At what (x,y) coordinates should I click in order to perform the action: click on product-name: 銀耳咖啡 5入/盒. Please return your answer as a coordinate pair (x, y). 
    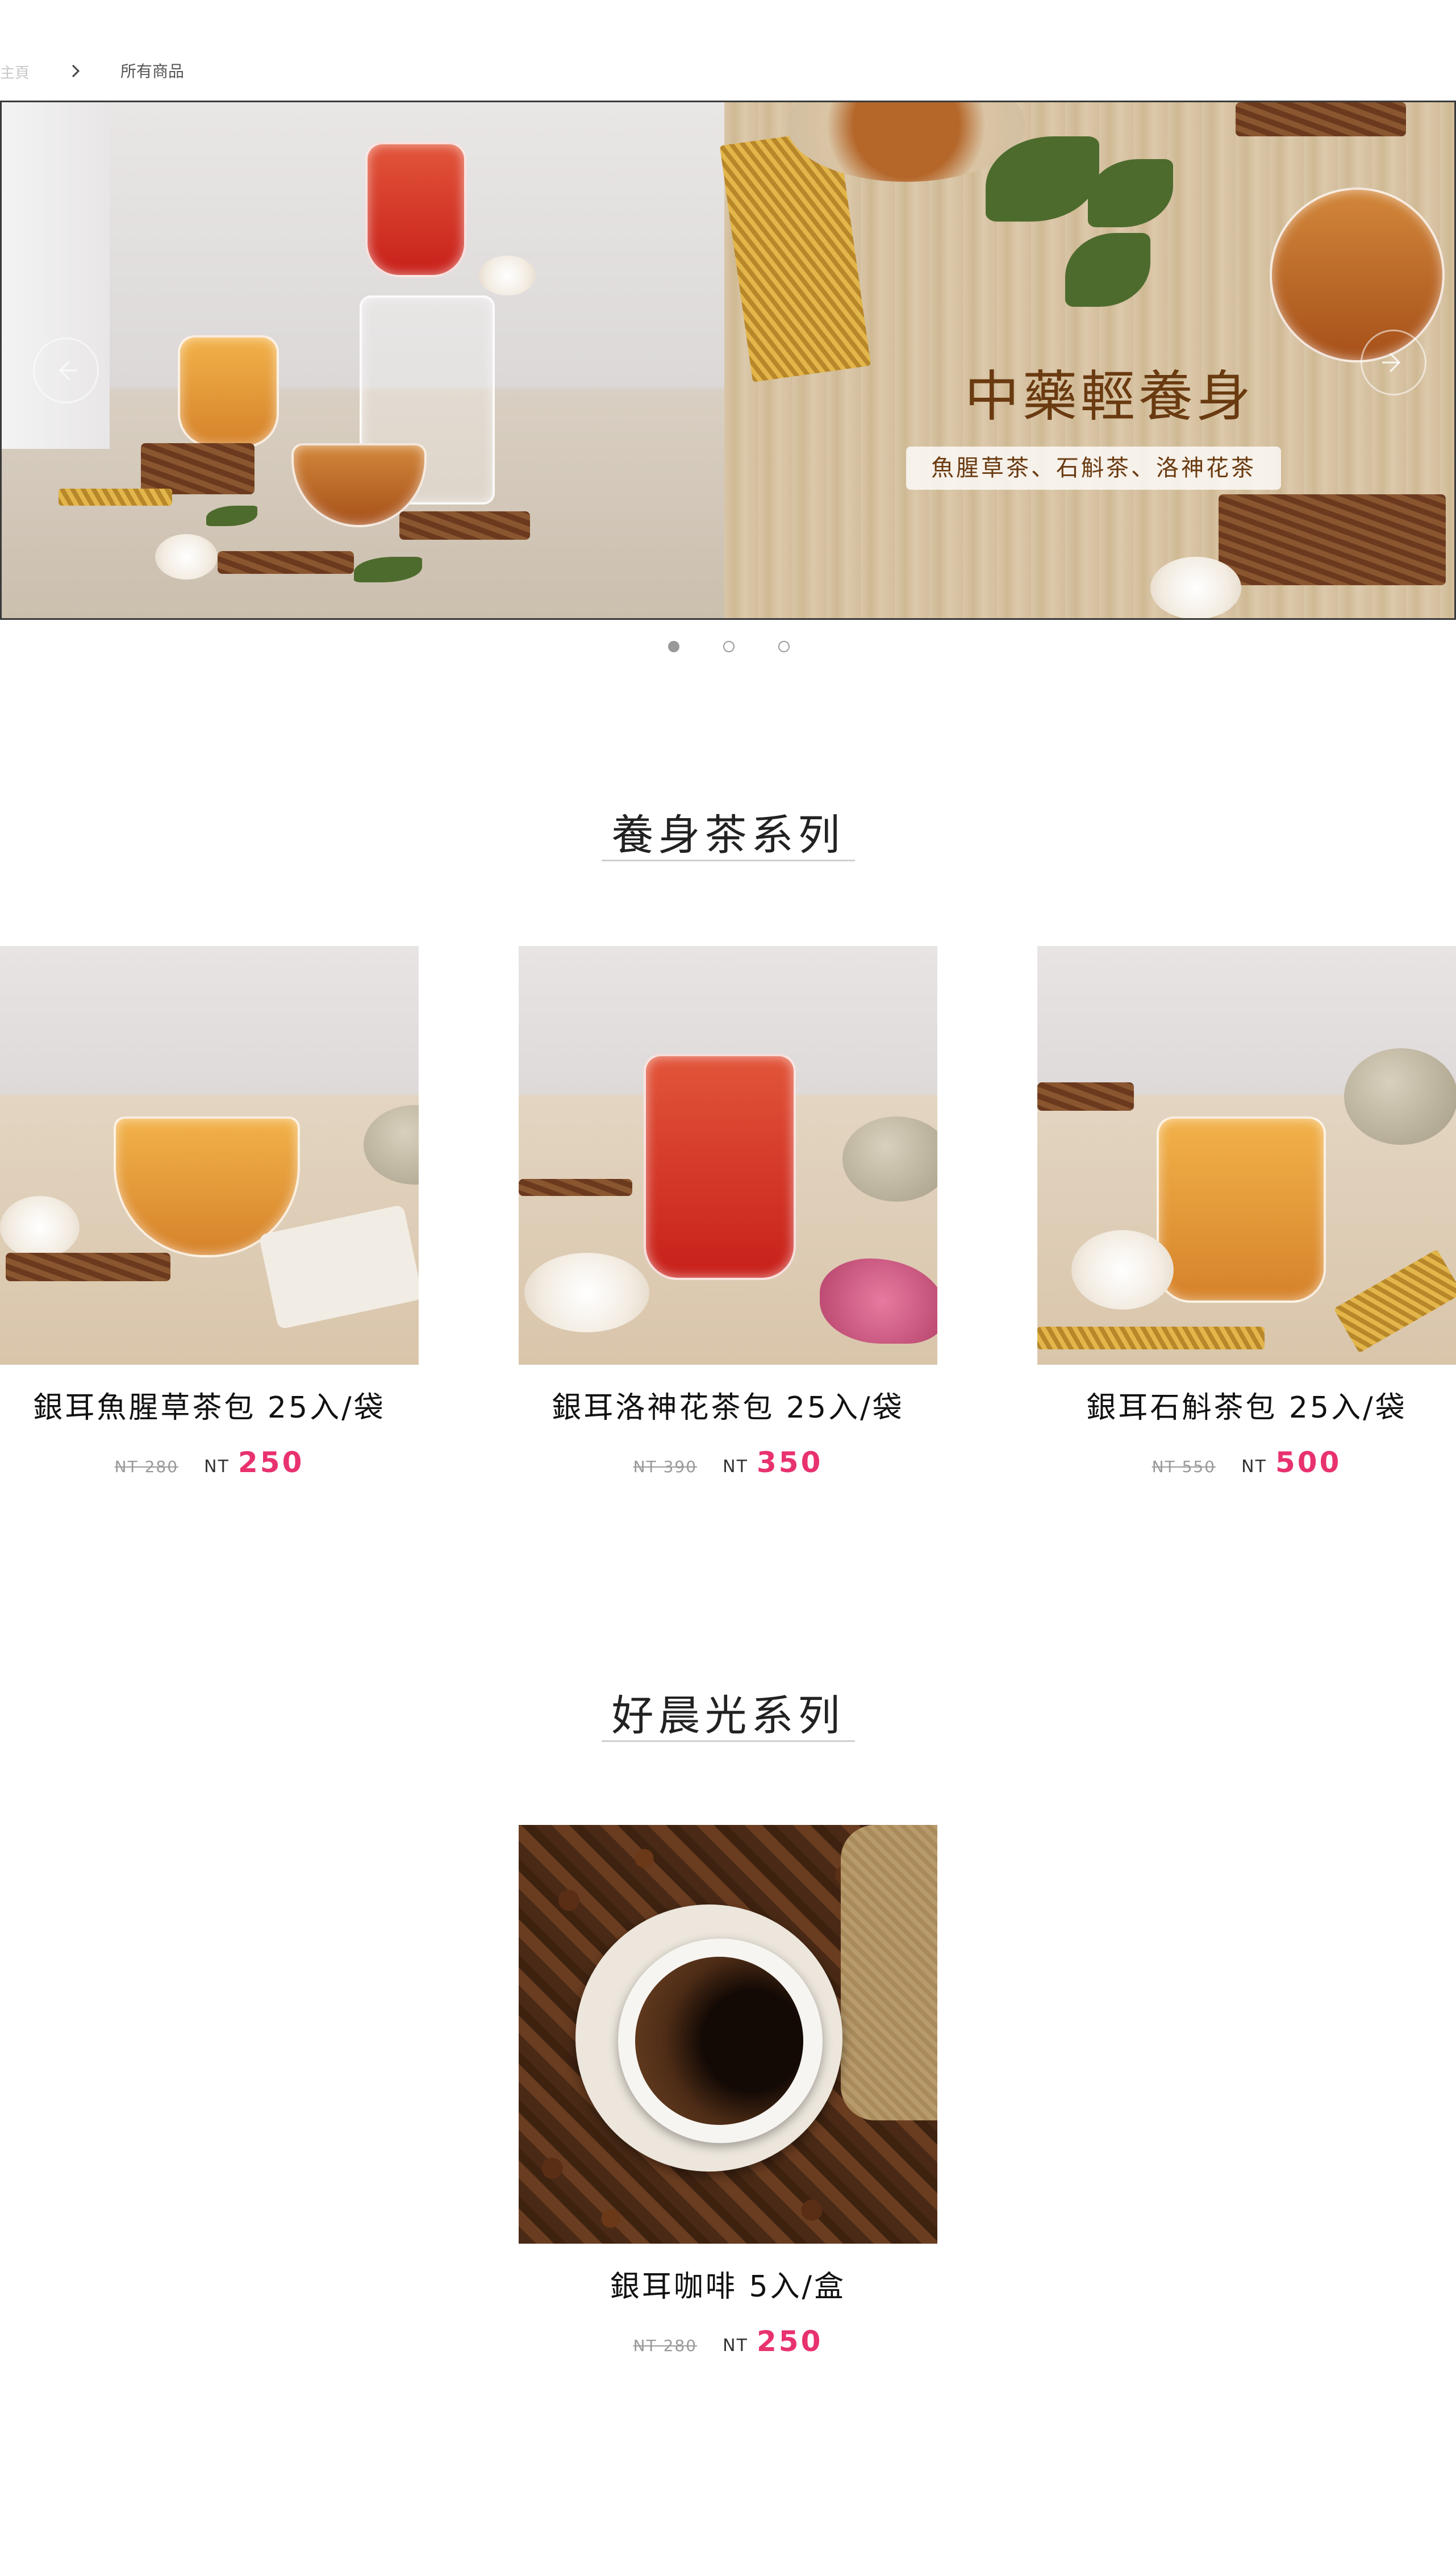
    Looking at the image, I should click on (728, 2283).